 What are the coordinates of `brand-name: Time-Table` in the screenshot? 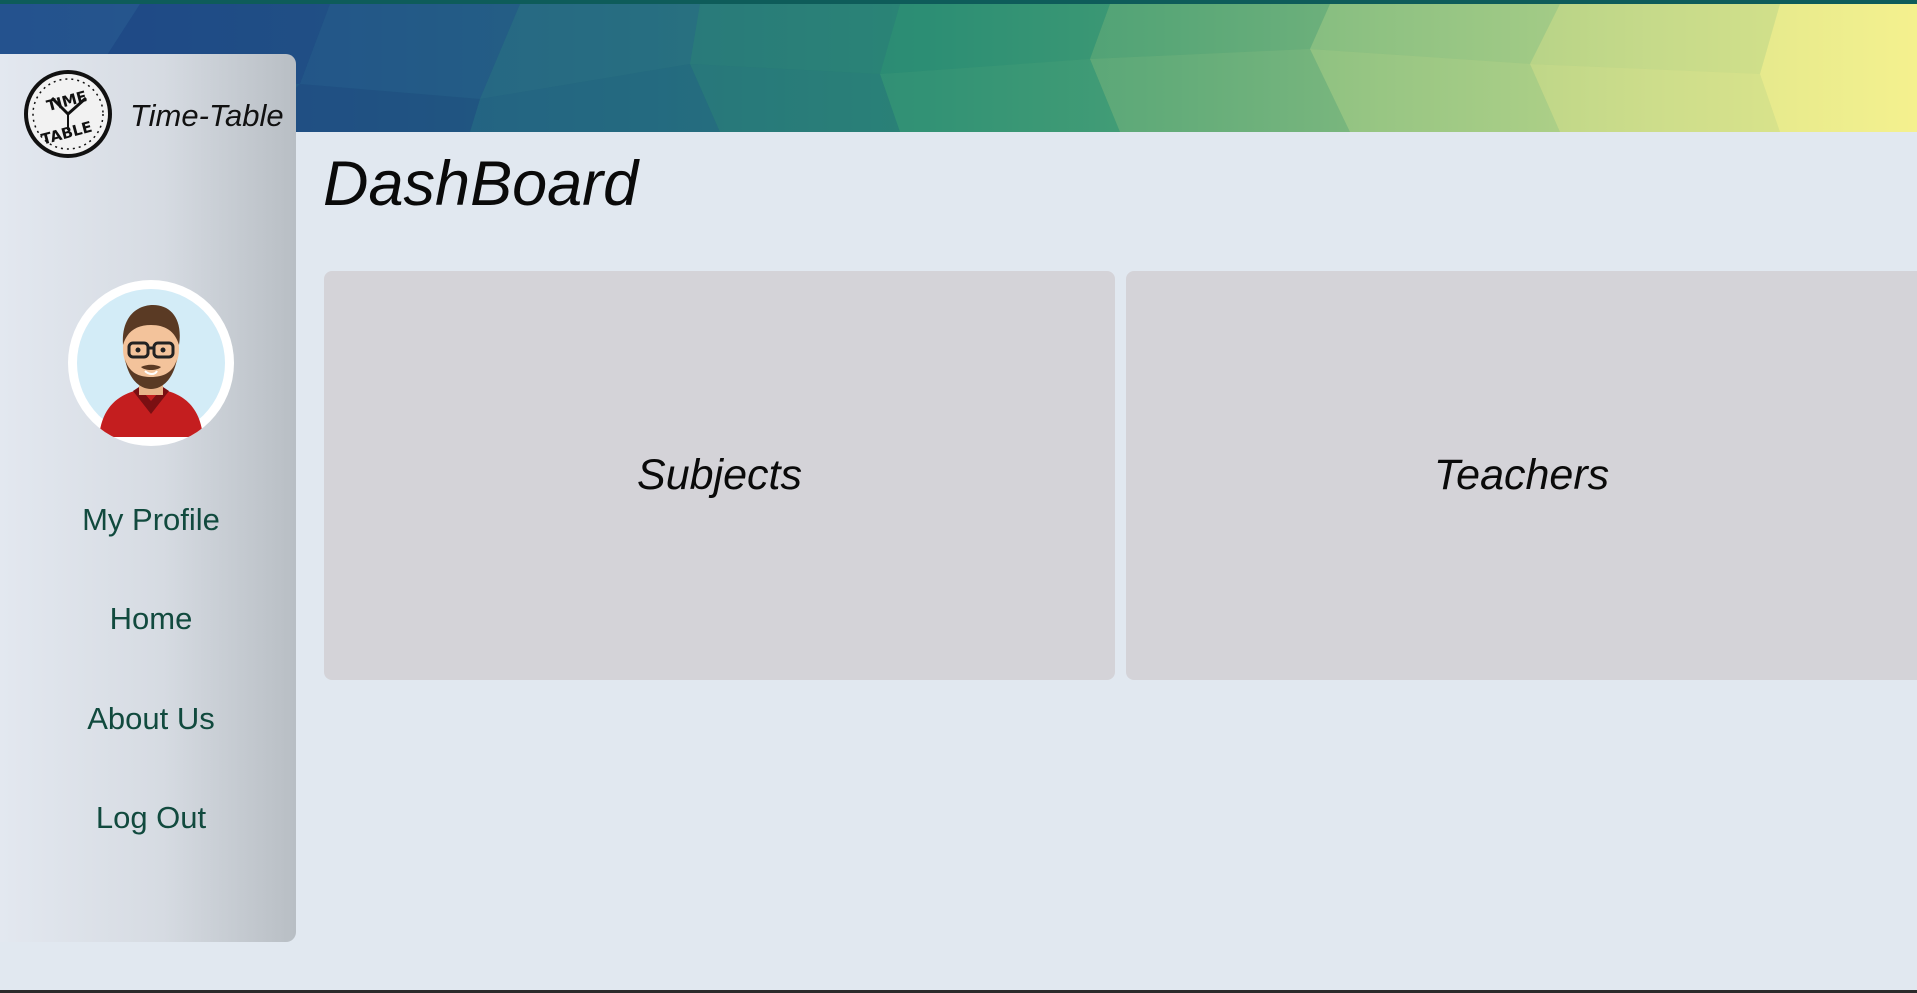 It's located at (207, 115).